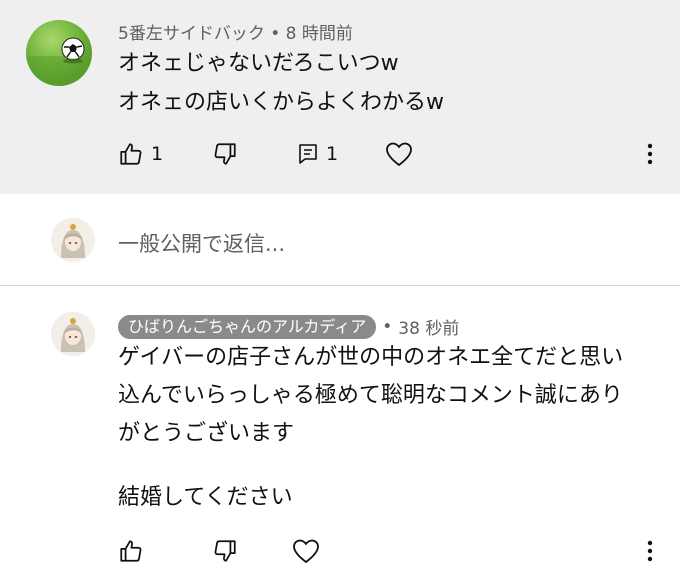  I want to click on comment-time: 8 時間前, so click(319, 34).